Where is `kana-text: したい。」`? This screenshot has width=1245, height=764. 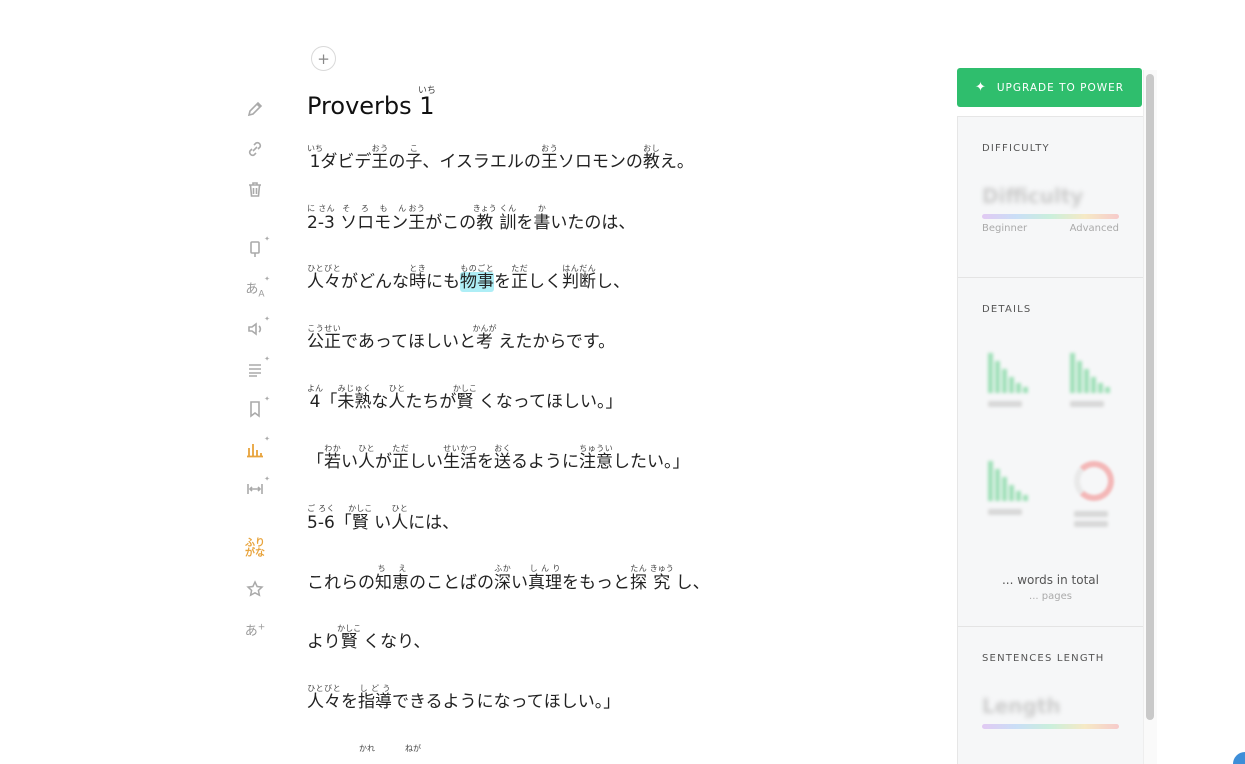 kana-text: したい。」 is located at coordinates (651, 462).